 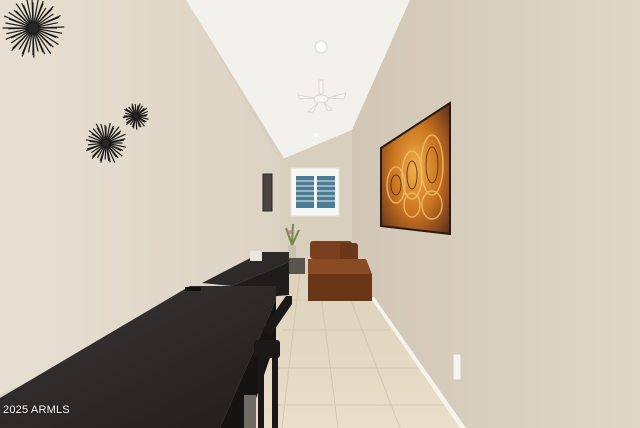 I want to click on watermark: 2025 ARMLS, so click(x=36, y=410).